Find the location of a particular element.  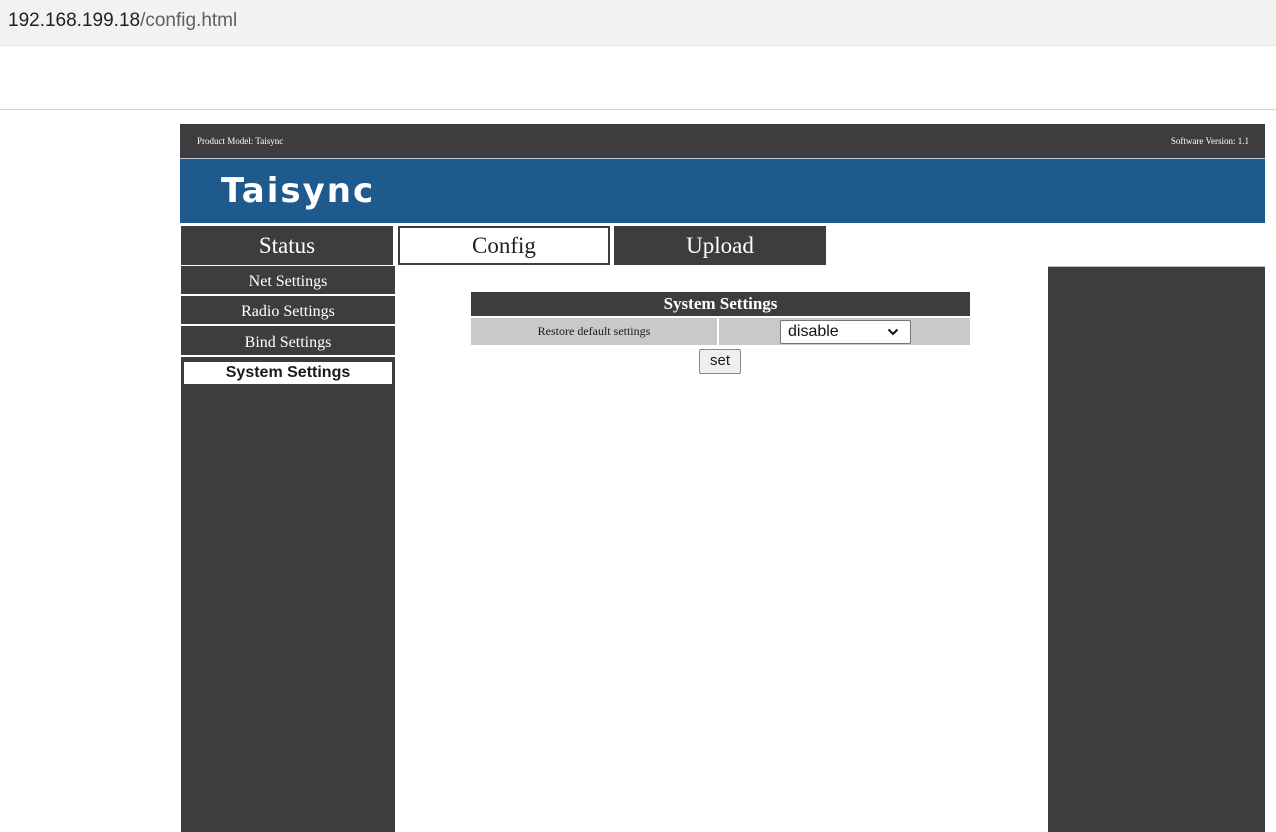

sidebar-item-bind-settings: Bind Settings is located at coordinates (288, 343).